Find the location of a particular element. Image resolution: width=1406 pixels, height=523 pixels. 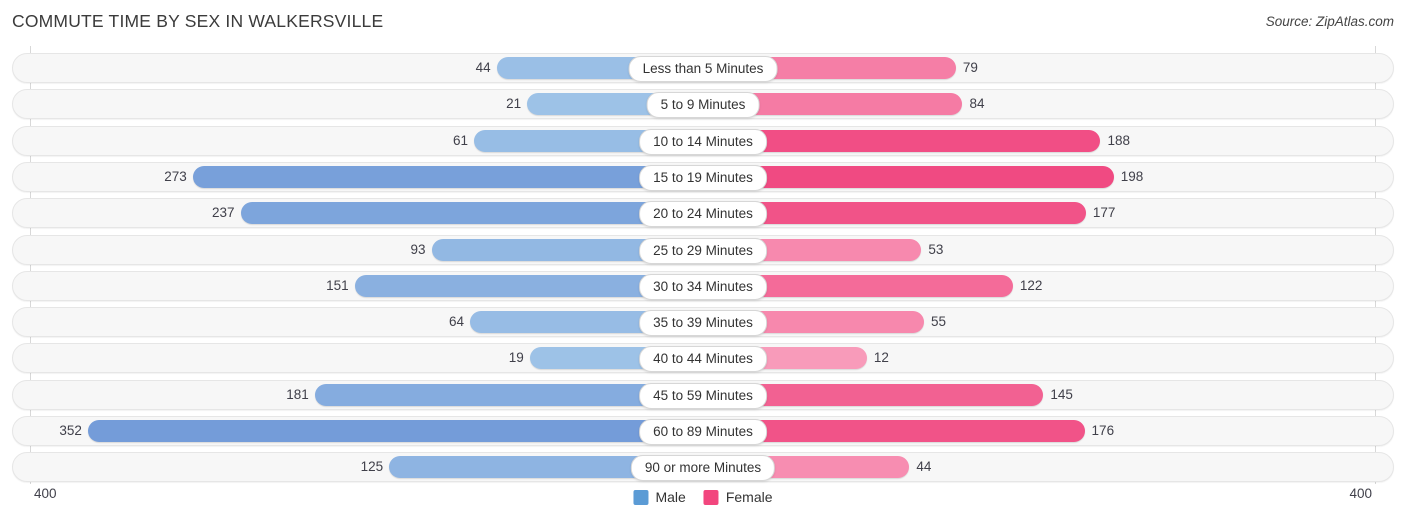

chart-row: 352 176 60 to 89 Minutes is located at coordinates (703, 431).